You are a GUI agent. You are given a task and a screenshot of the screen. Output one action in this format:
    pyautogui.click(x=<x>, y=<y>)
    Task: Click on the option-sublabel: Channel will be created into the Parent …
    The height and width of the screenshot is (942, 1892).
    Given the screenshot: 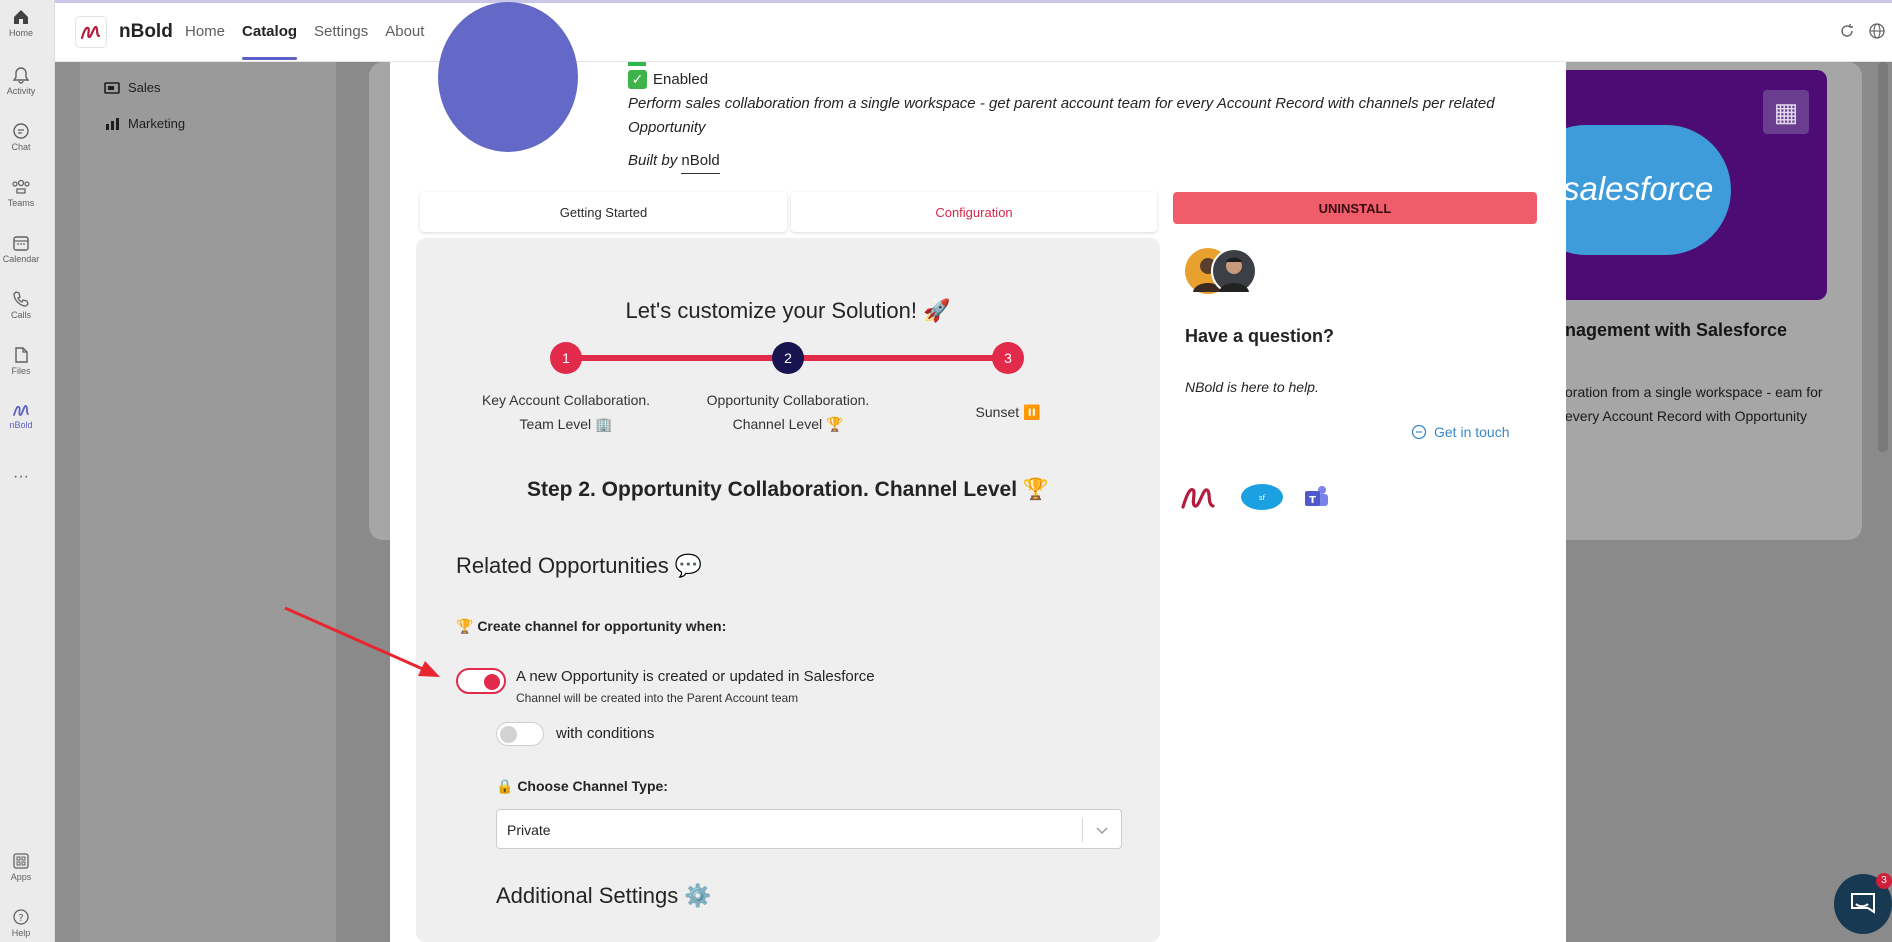 What is the action you would take?
    pyautogui.click(x=657, y=698)
    